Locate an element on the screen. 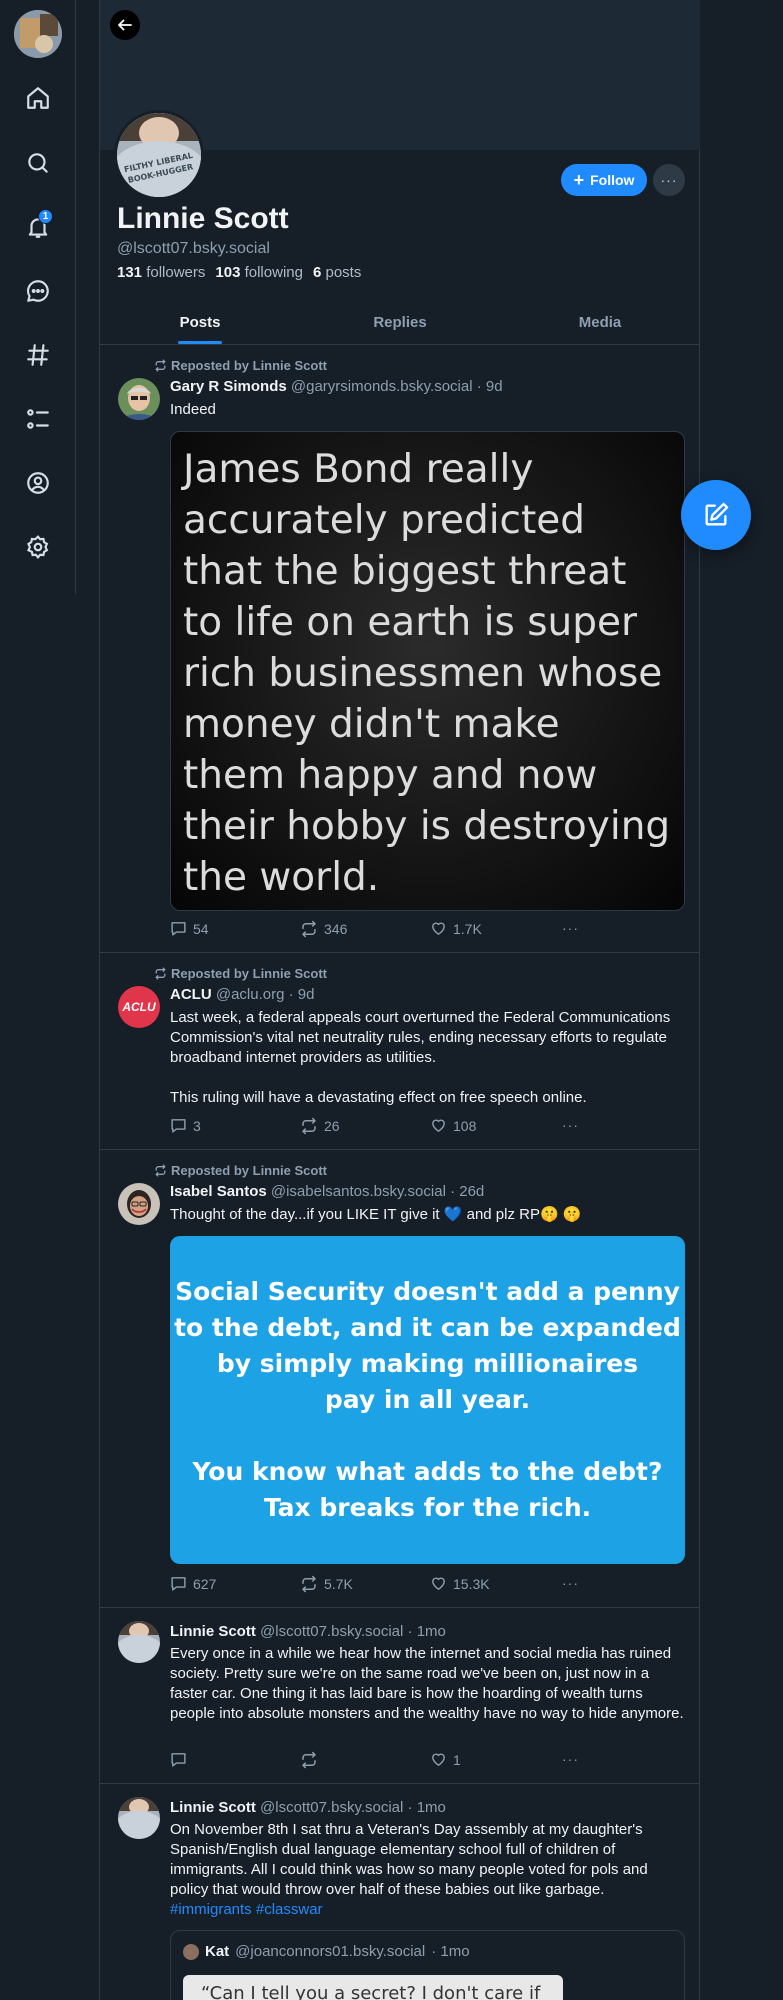  posts-count: 6 posts is located at coordinates (337, 272).